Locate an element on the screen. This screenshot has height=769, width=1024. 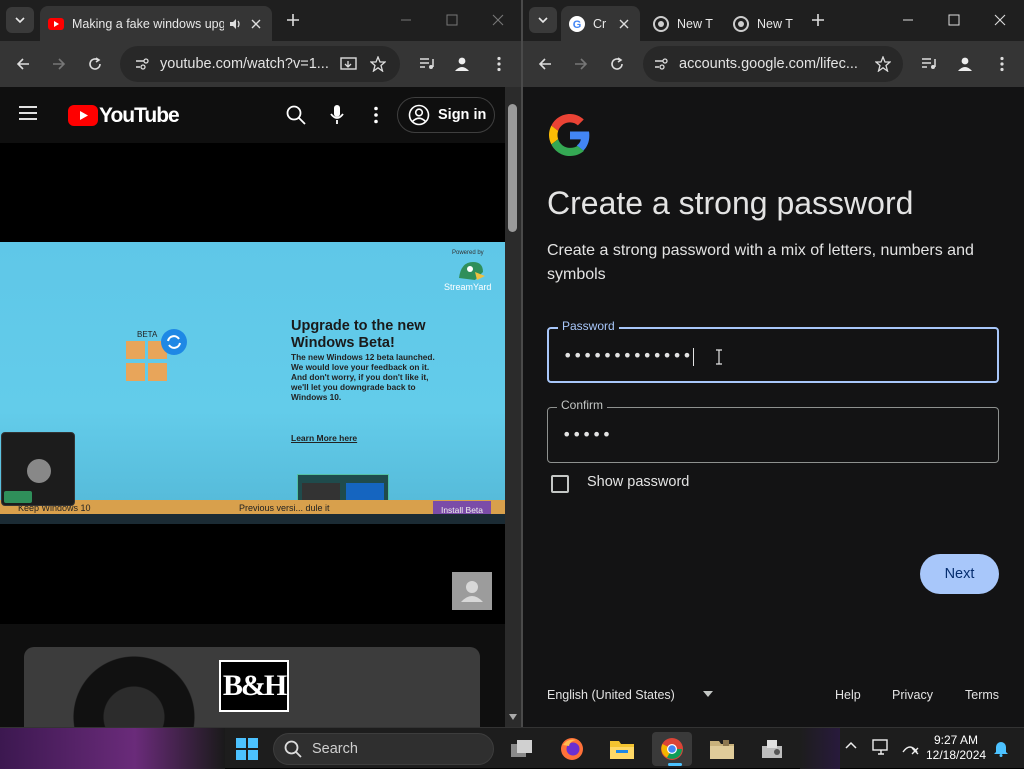
minimize-icon is located at coordinates (908, 20).